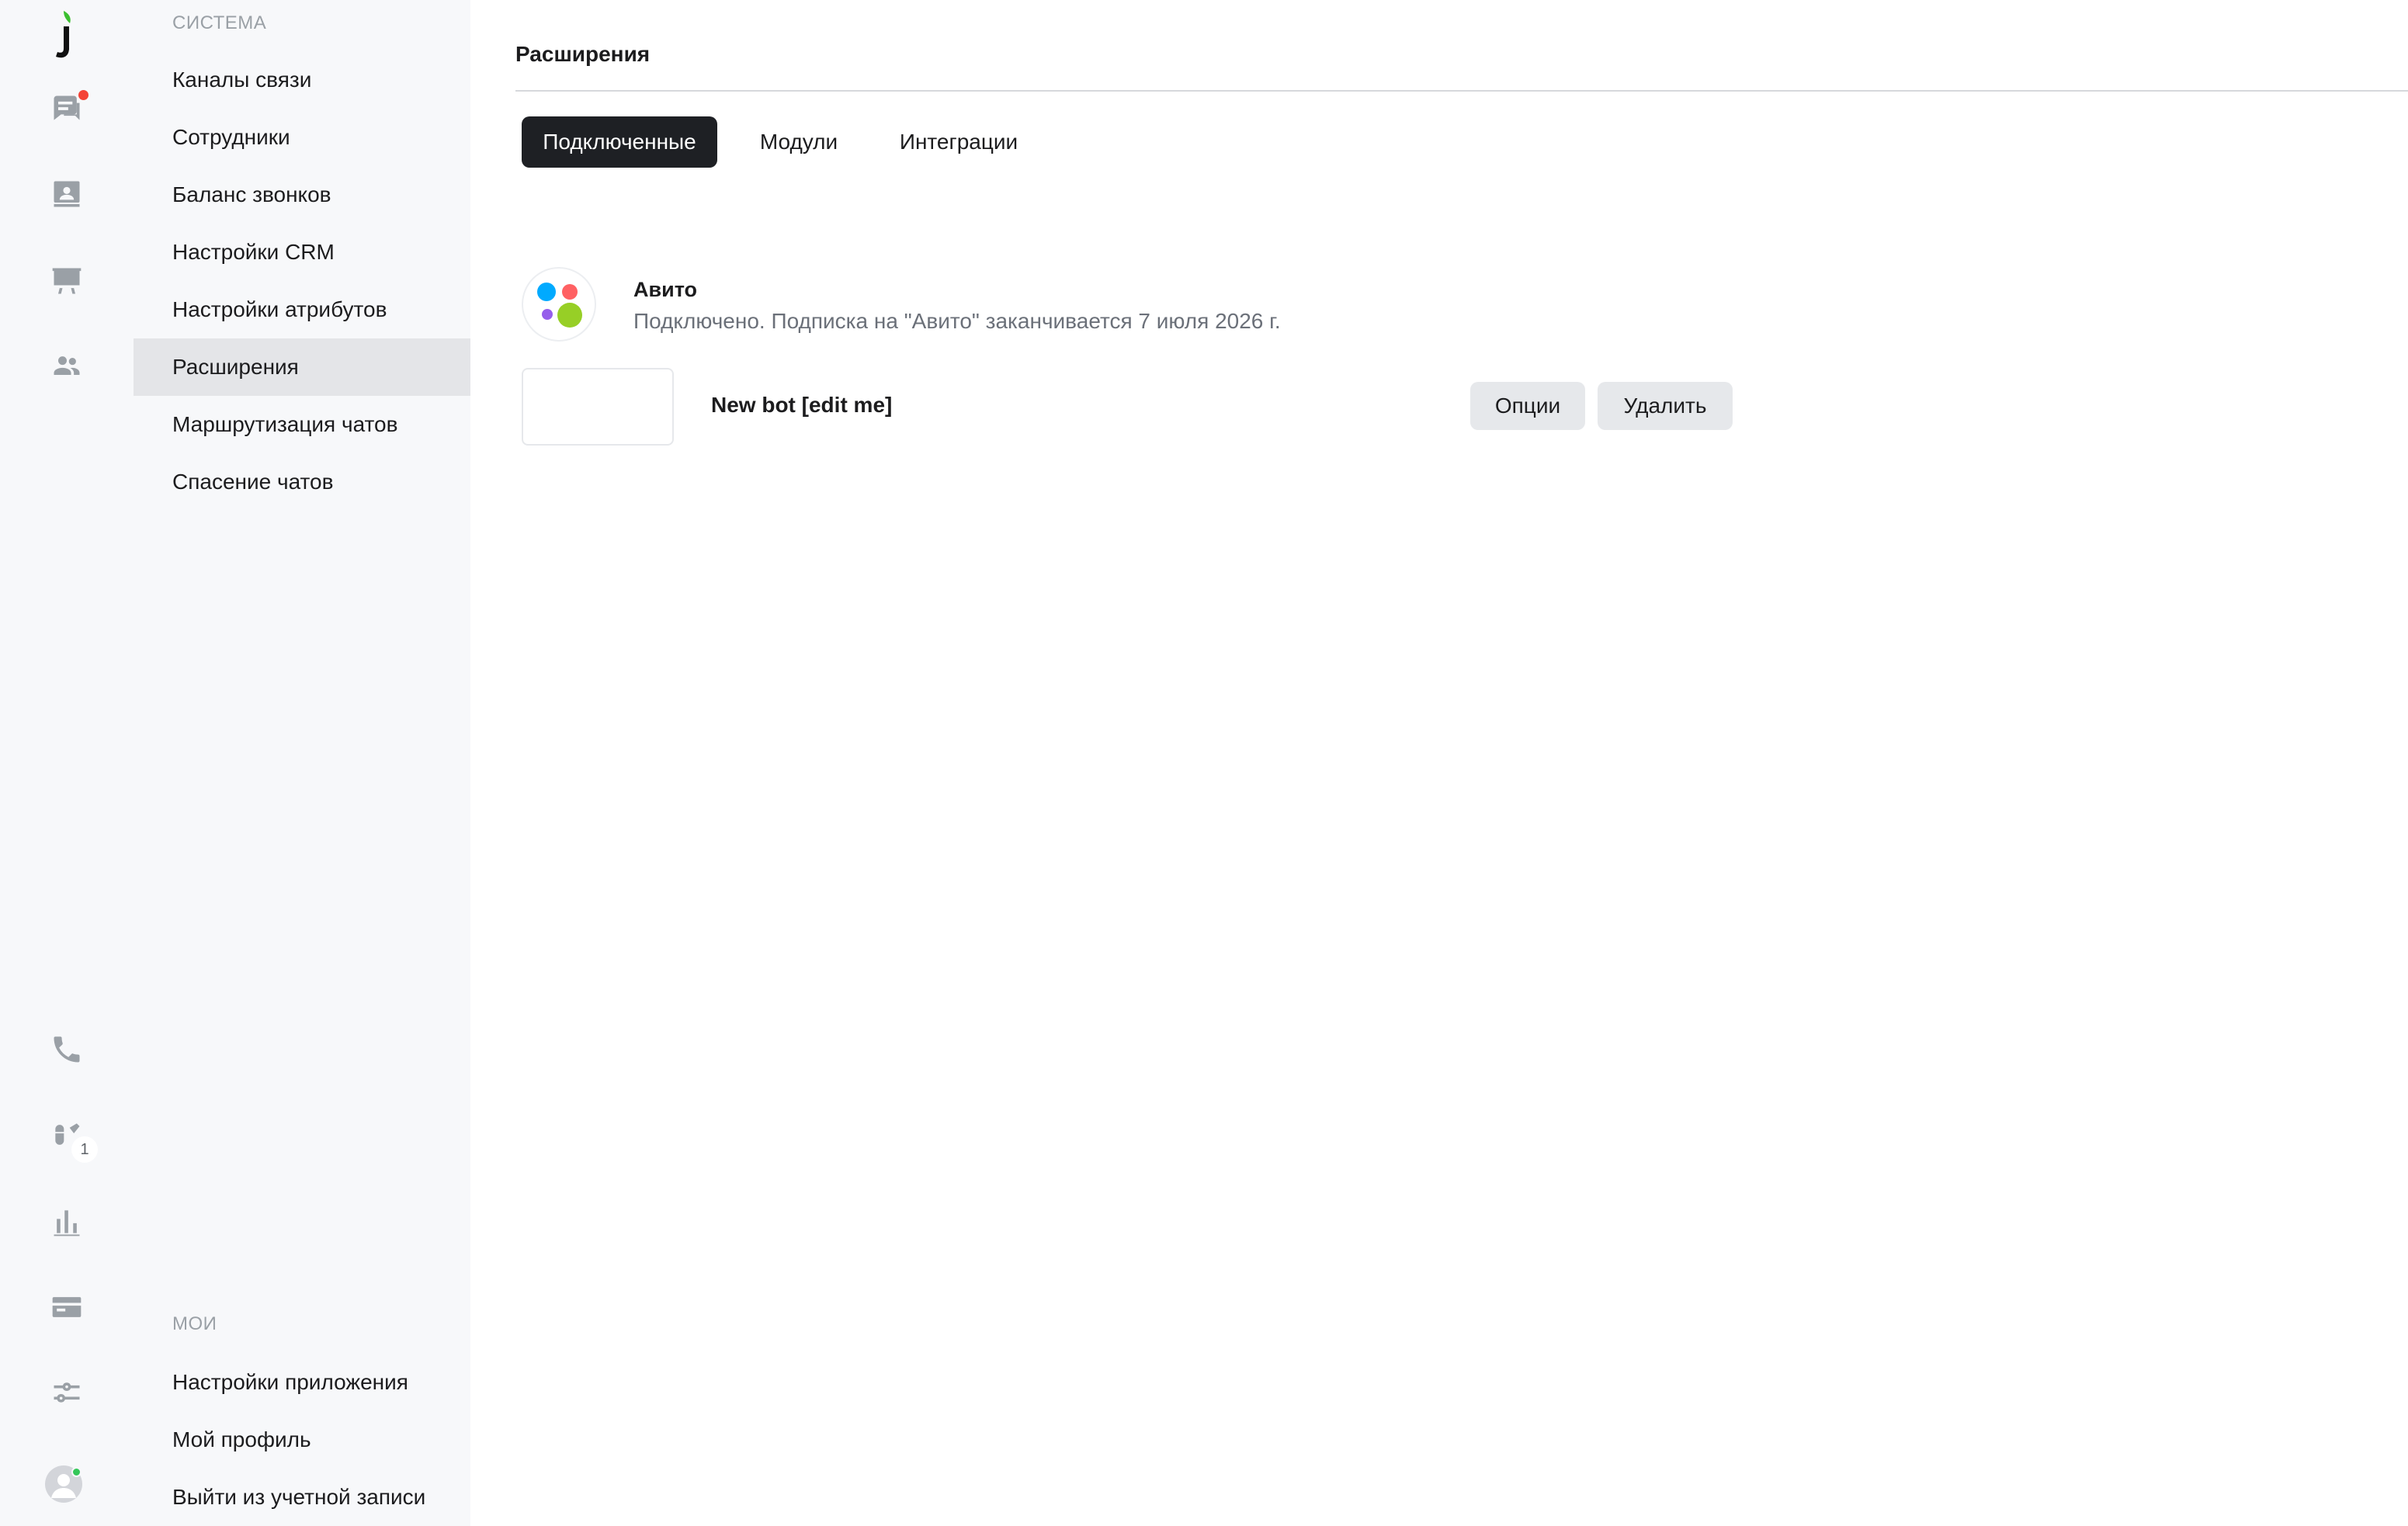 Image resolution: width=2408 pixels, height=1526 pixels. What do you see at coordinates (569, 315) in the screenshot?
I see `avito-logo-green-dot` at bounding box center [569, 315].